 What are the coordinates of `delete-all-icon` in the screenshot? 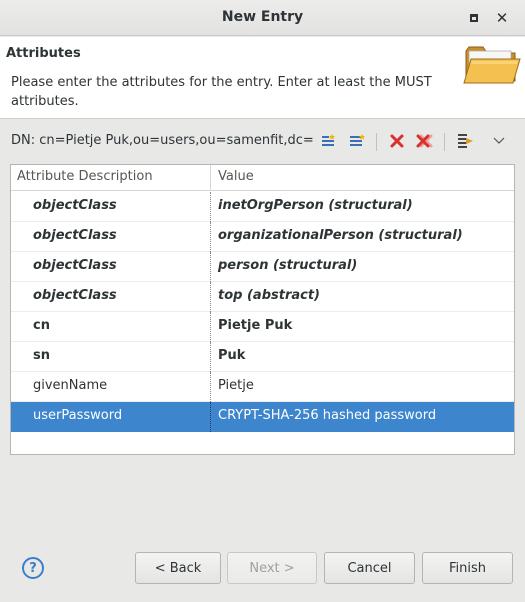 It's located at (424, 141).